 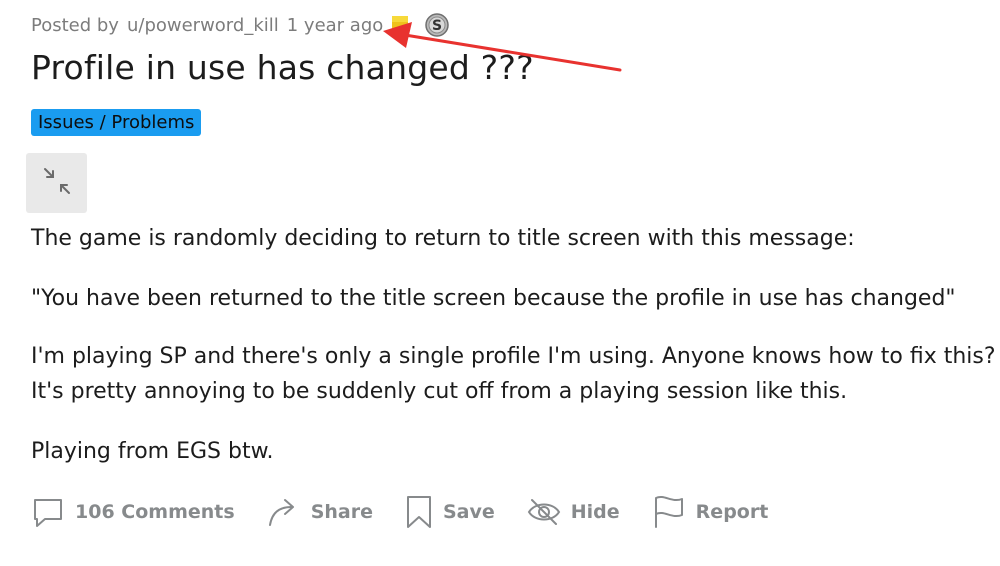 I want to click on share-icon, so click(x=284, y=512).